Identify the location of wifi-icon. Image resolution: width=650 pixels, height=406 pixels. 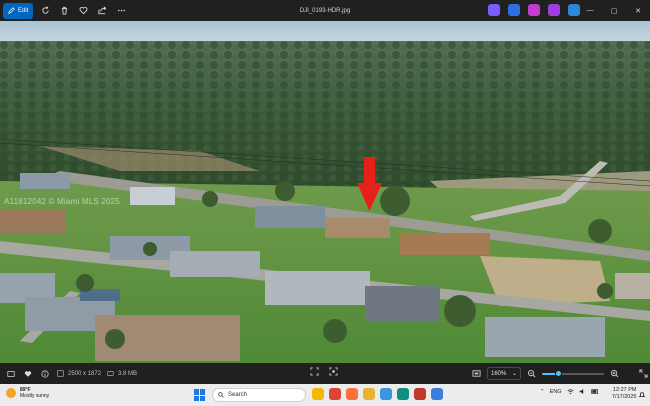
(570, 391).